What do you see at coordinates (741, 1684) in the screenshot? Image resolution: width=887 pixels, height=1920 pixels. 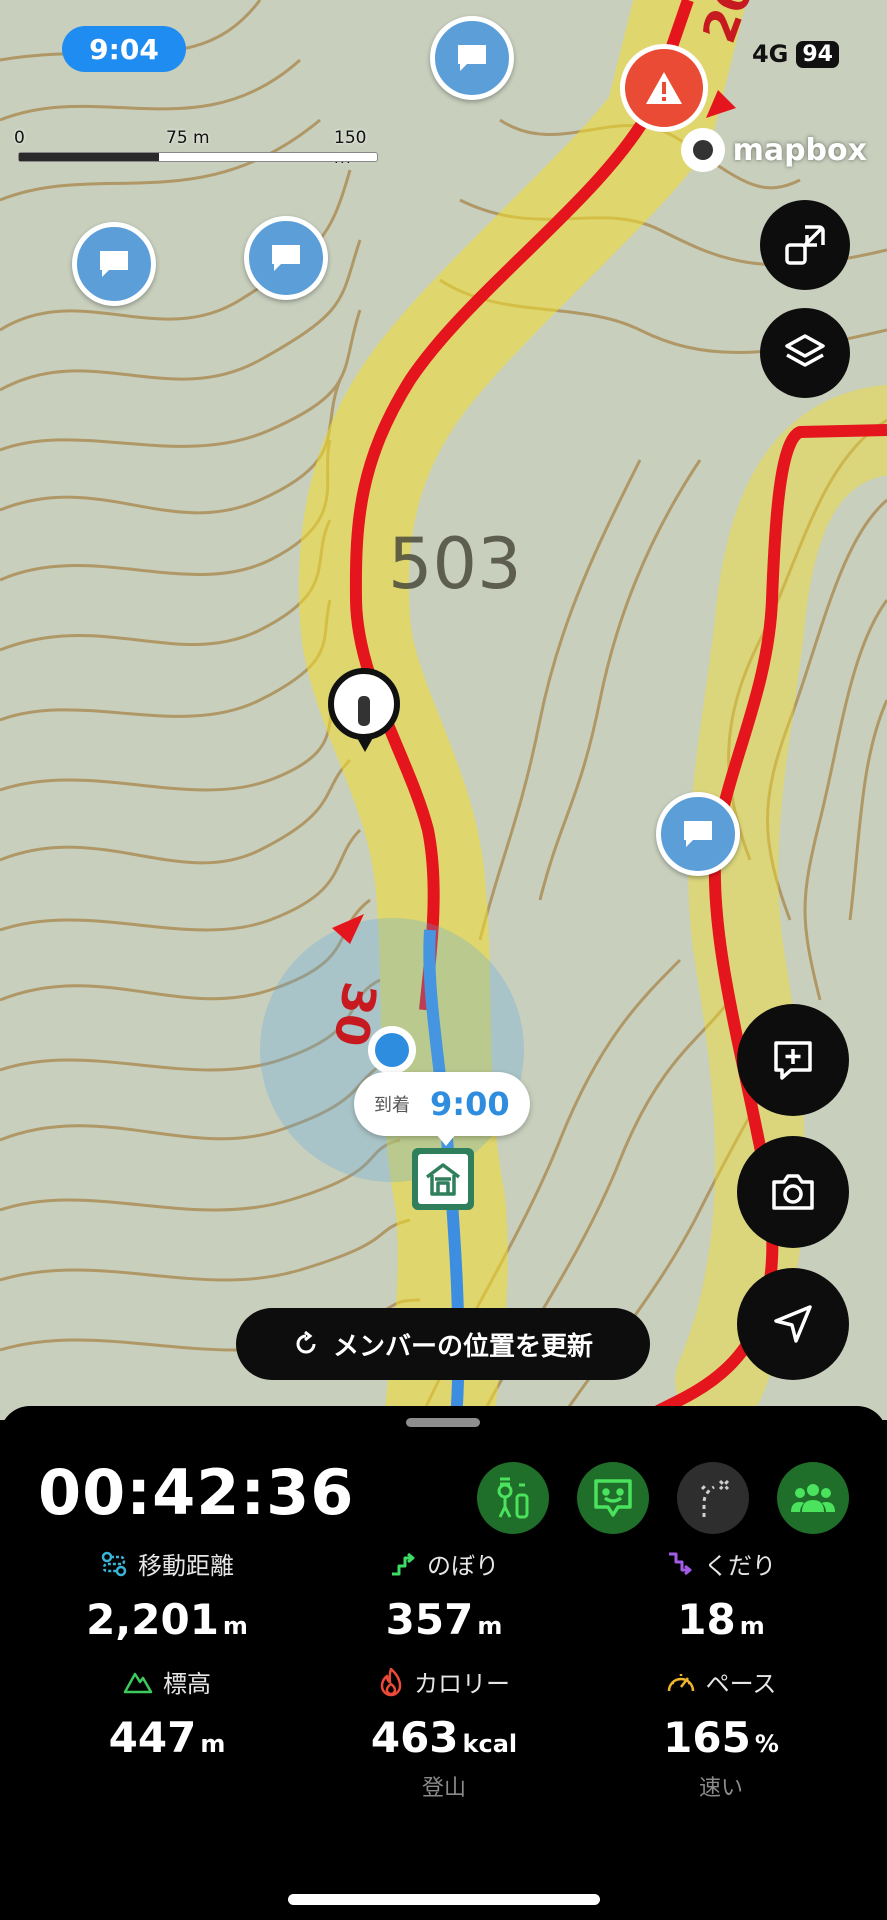 I see `stat-label: ペース` at bounding box center [741, 1684].